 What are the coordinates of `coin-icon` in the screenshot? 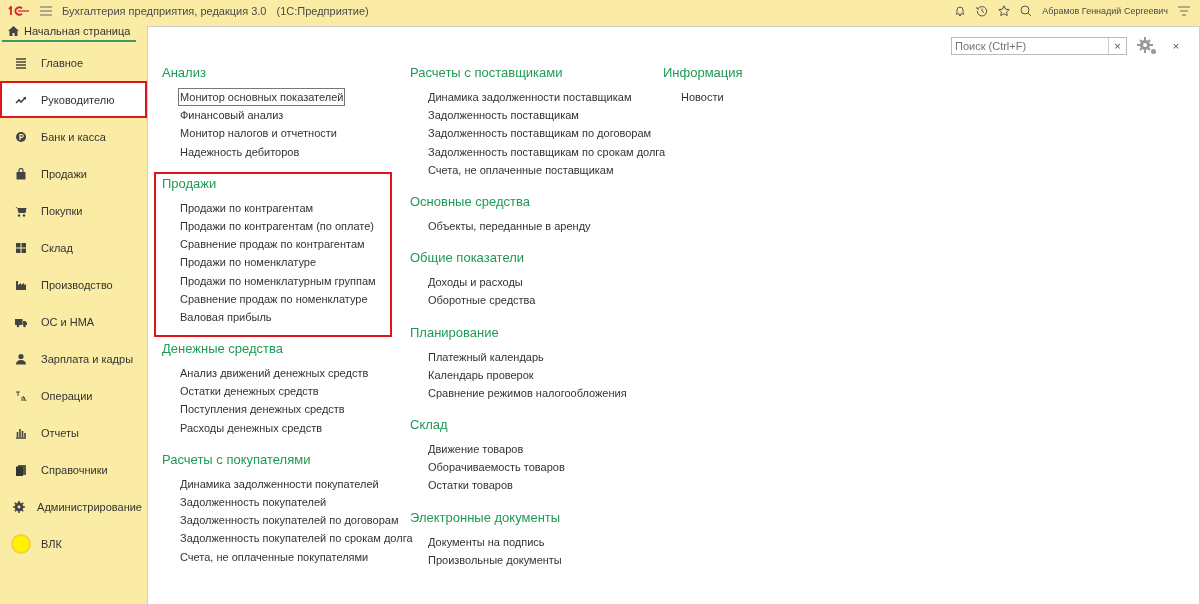 It's located at (21, 136).